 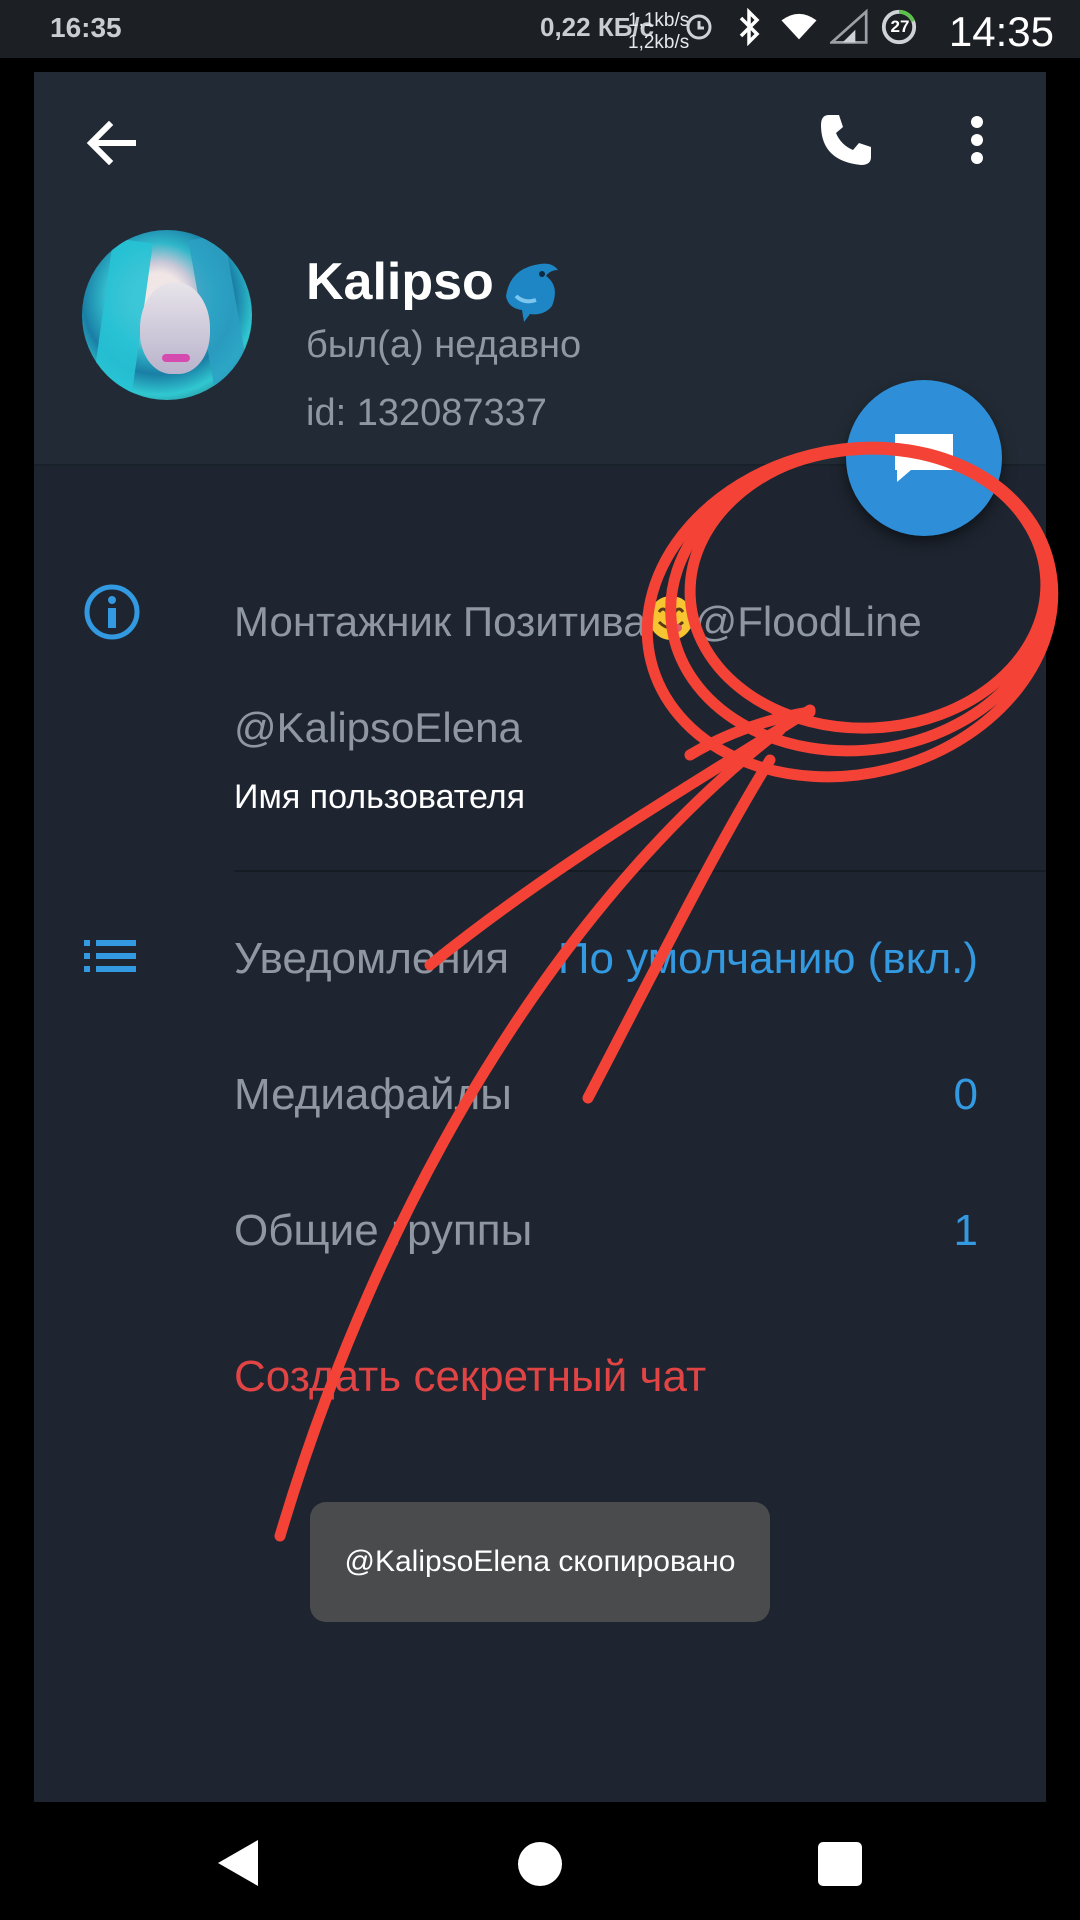 I want to click on nav-back-icon, so click(x=237, y=1865).